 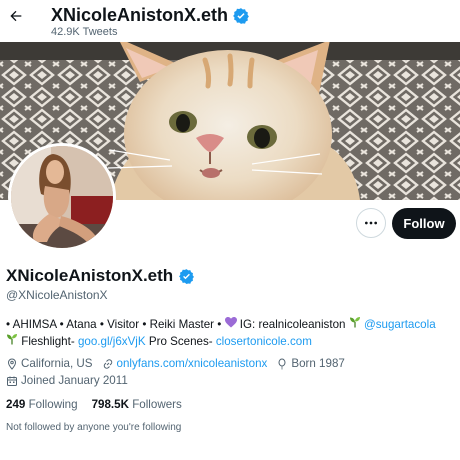 I want to click on arrow-left-icon, so click(x=16, y=16).